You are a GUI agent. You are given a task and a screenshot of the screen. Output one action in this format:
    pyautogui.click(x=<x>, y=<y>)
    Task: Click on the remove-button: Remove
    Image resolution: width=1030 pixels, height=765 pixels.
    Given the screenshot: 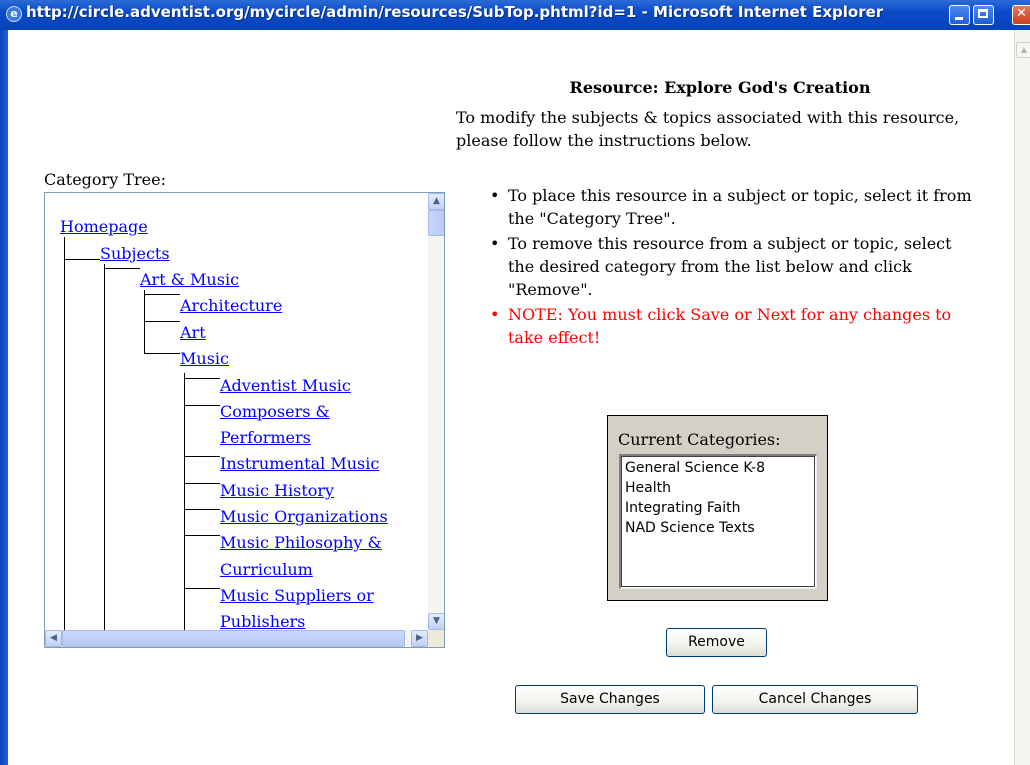 What is the action you would take?
    pyautogui.click(x=716, y=642)
    